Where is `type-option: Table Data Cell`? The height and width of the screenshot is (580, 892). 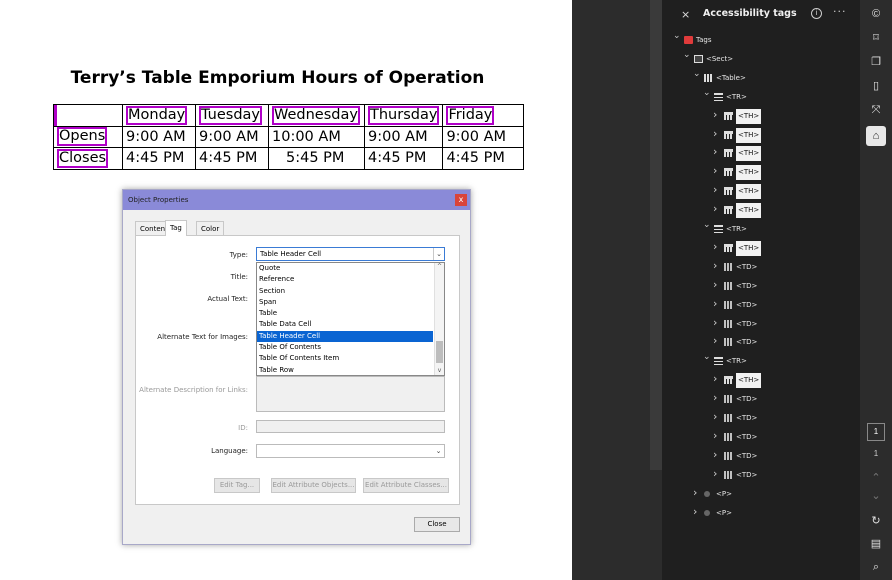
type-option: Table Data Cell is located at coordinates (345, 324).